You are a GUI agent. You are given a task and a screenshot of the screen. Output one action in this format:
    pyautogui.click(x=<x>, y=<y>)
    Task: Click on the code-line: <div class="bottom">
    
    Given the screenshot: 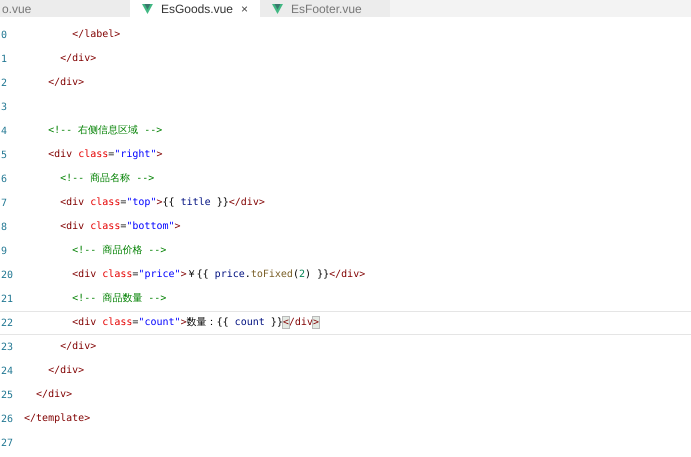 What is the action you would take?
    pyautogui.click(x=120, y=227)
    